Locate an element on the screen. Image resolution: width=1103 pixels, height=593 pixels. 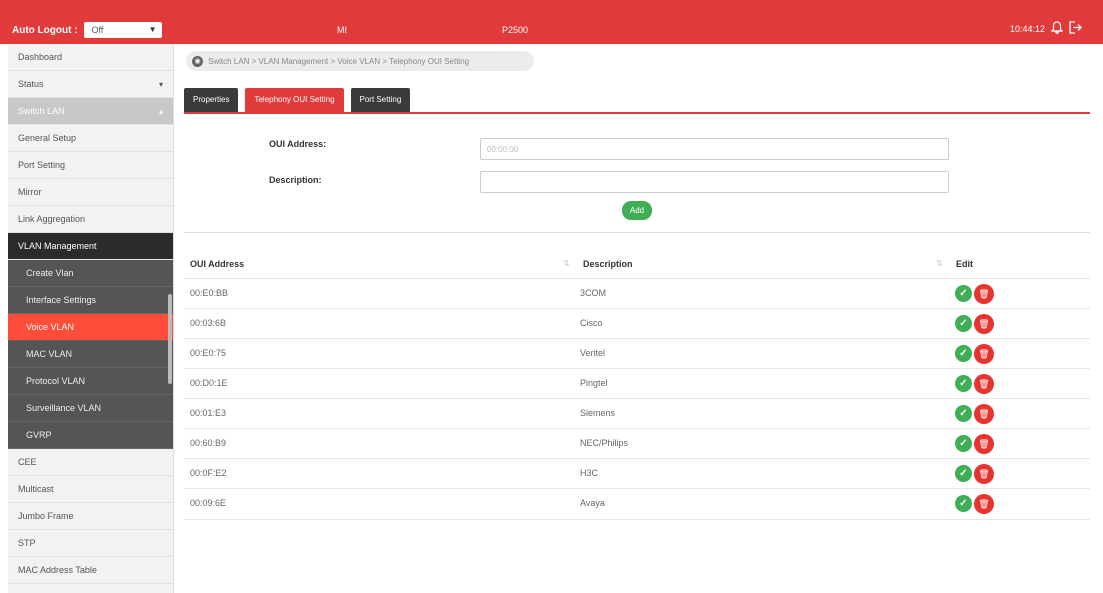
auto-logout-value: Off is located at coordinates (97, 30).